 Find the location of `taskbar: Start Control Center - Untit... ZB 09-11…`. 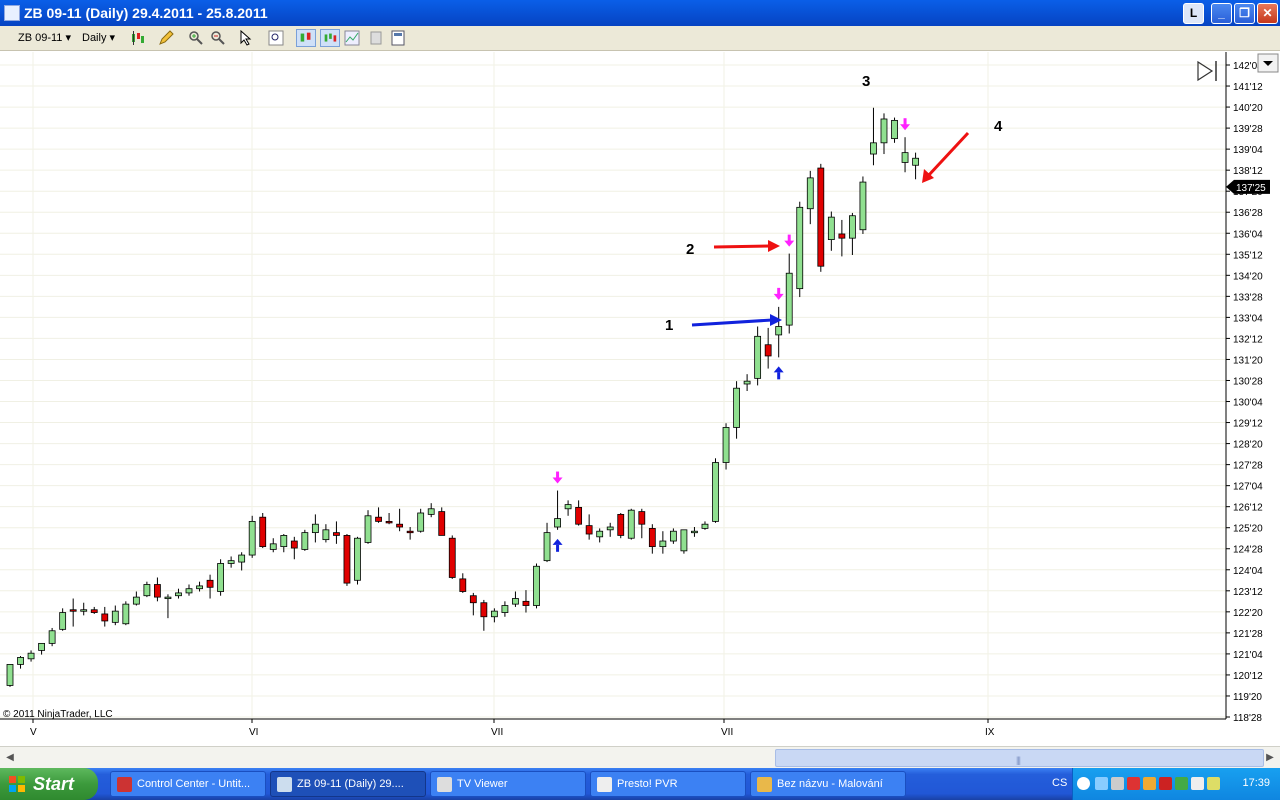

taskbar: Start Control Center - Untit... ZB 09-11… is located at coordinates (640, 784).